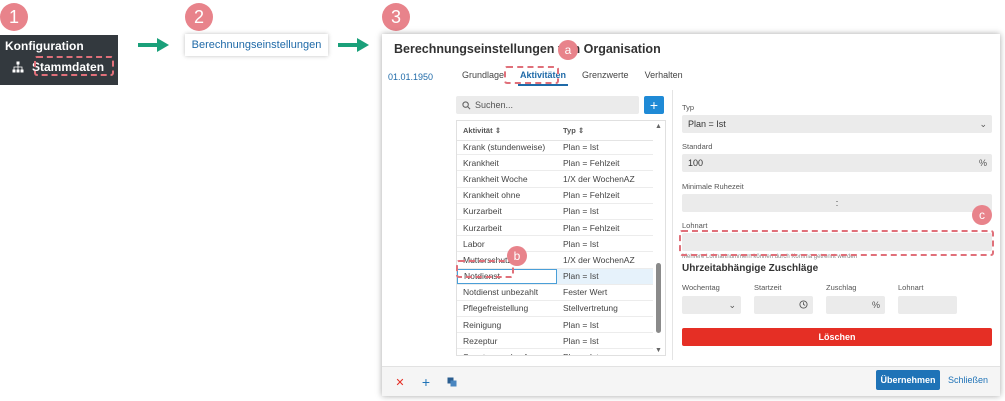 The image size is (1005, 401). I want to click on step-badge-b: b, so click(517, 256).